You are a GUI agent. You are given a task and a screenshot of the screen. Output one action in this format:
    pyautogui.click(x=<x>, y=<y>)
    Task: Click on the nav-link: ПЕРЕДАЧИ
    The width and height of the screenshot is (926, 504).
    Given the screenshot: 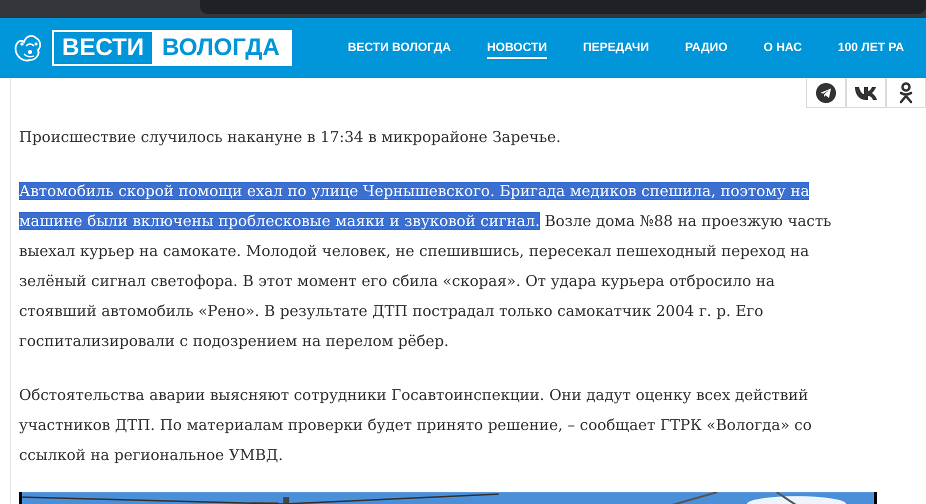 What is the action you would take?
    pyautogui.click(x=615, y=48)
    